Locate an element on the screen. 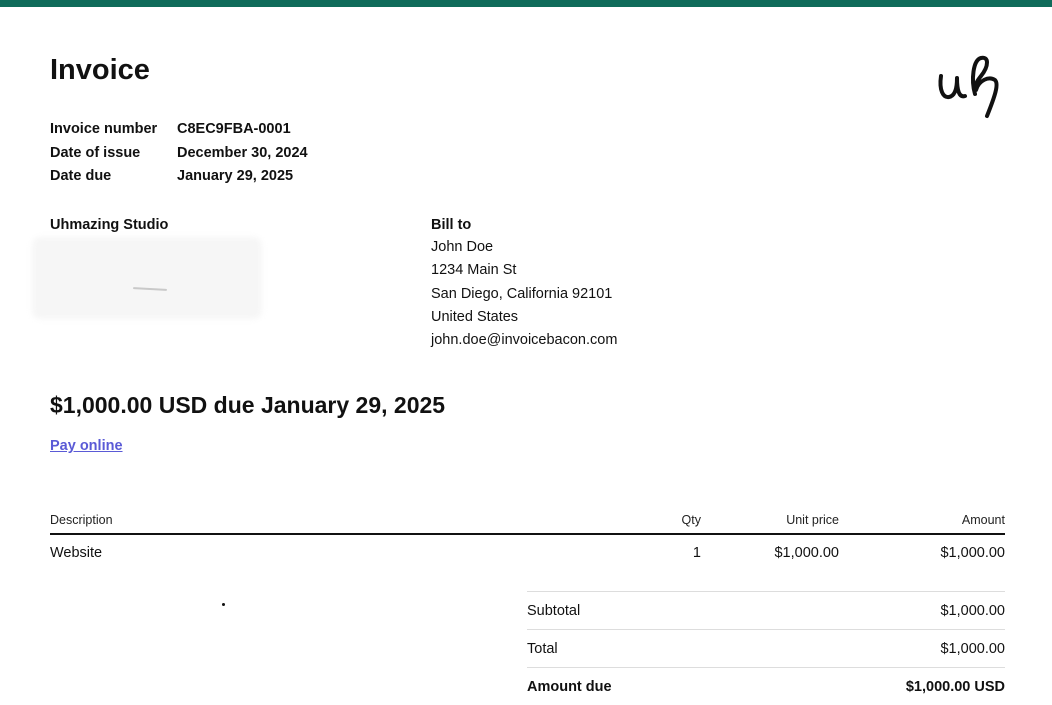 This screenshot has height=705, width=1052. meta-value: C8EC9FBA-0001 is located at coordinates (234, 129).